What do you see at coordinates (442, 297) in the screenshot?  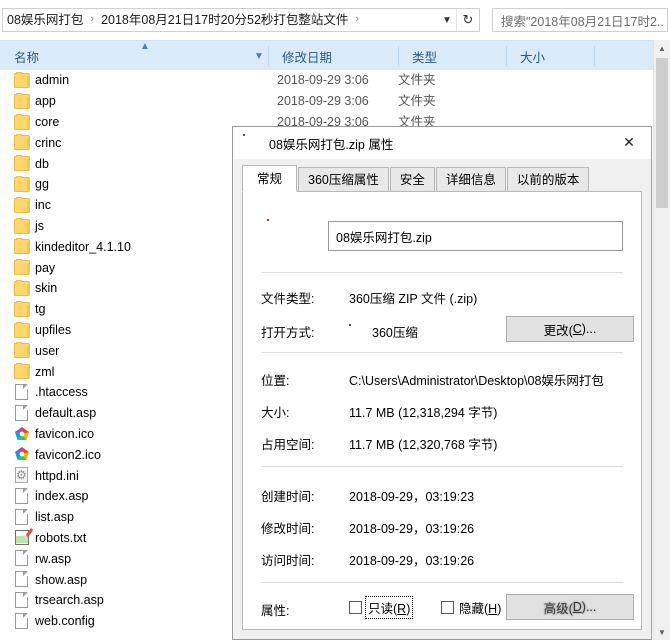 I see `field-file-type: 文件类型: 360压缩 ZIP 文件 (.zip)` at bounding box center [442, 297].